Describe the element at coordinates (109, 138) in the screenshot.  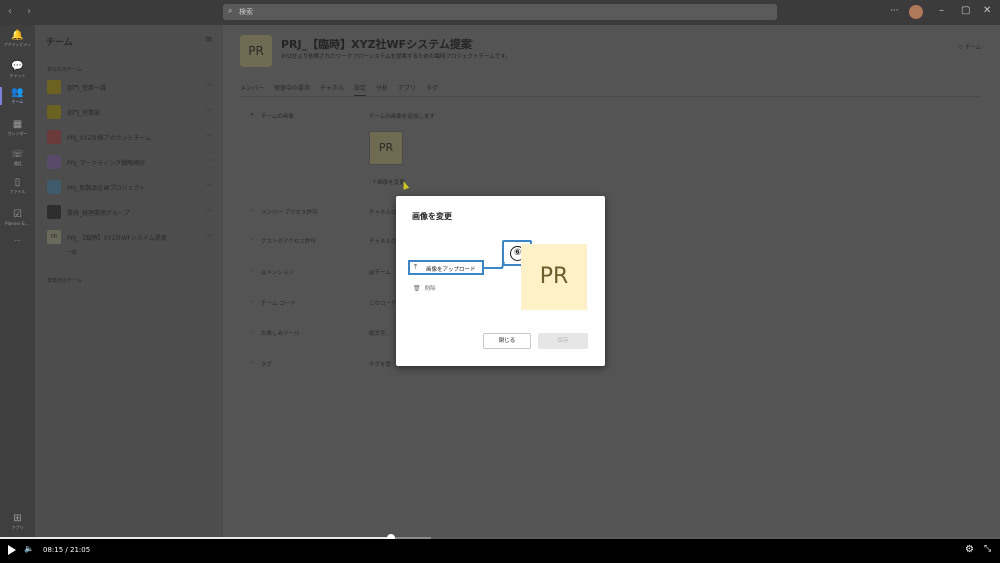
I see `team-name: PRJ_XYZ社様アカウントチーム` at that location.